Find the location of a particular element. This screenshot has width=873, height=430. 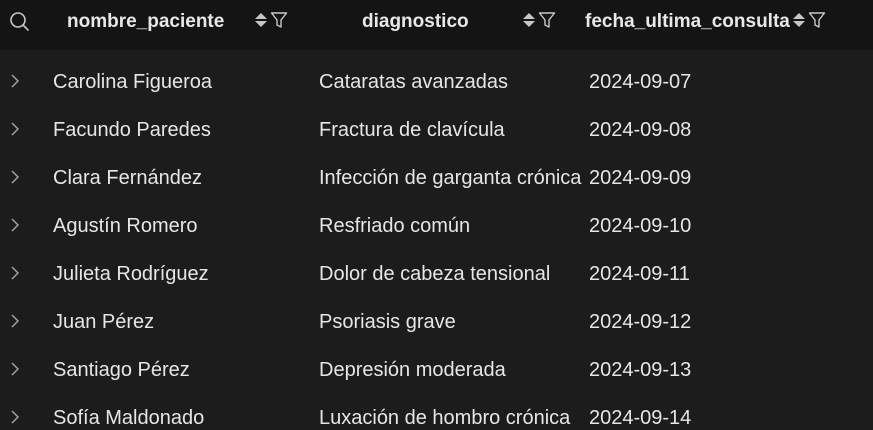

cell-nombre-paciente: Agustín Romero is located at coordinates (125, 226).